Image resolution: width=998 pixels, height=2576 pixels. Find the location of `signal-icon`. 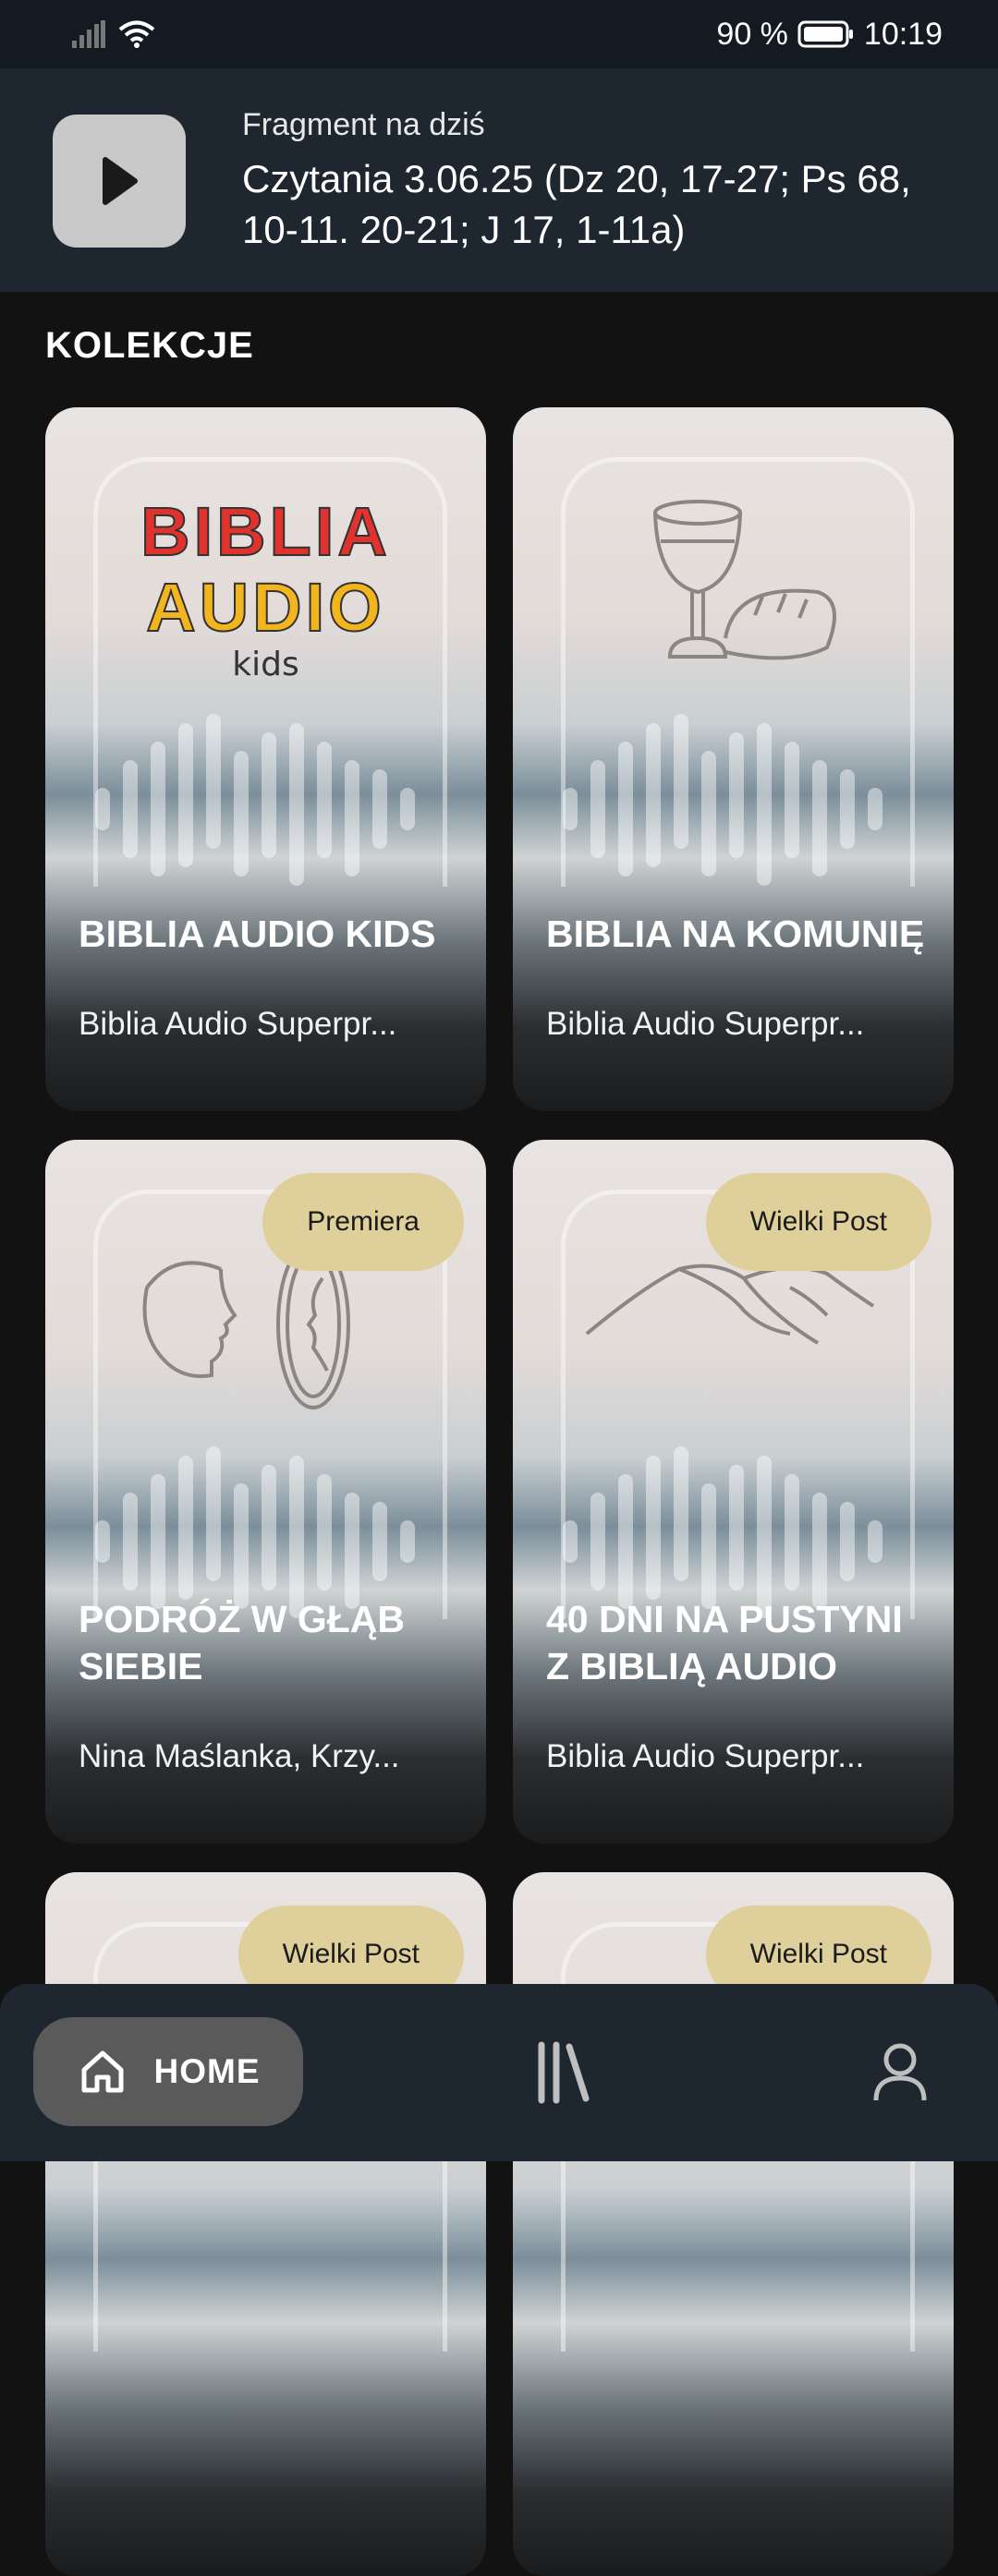

signal-icon is located at coordinates (88, 34).